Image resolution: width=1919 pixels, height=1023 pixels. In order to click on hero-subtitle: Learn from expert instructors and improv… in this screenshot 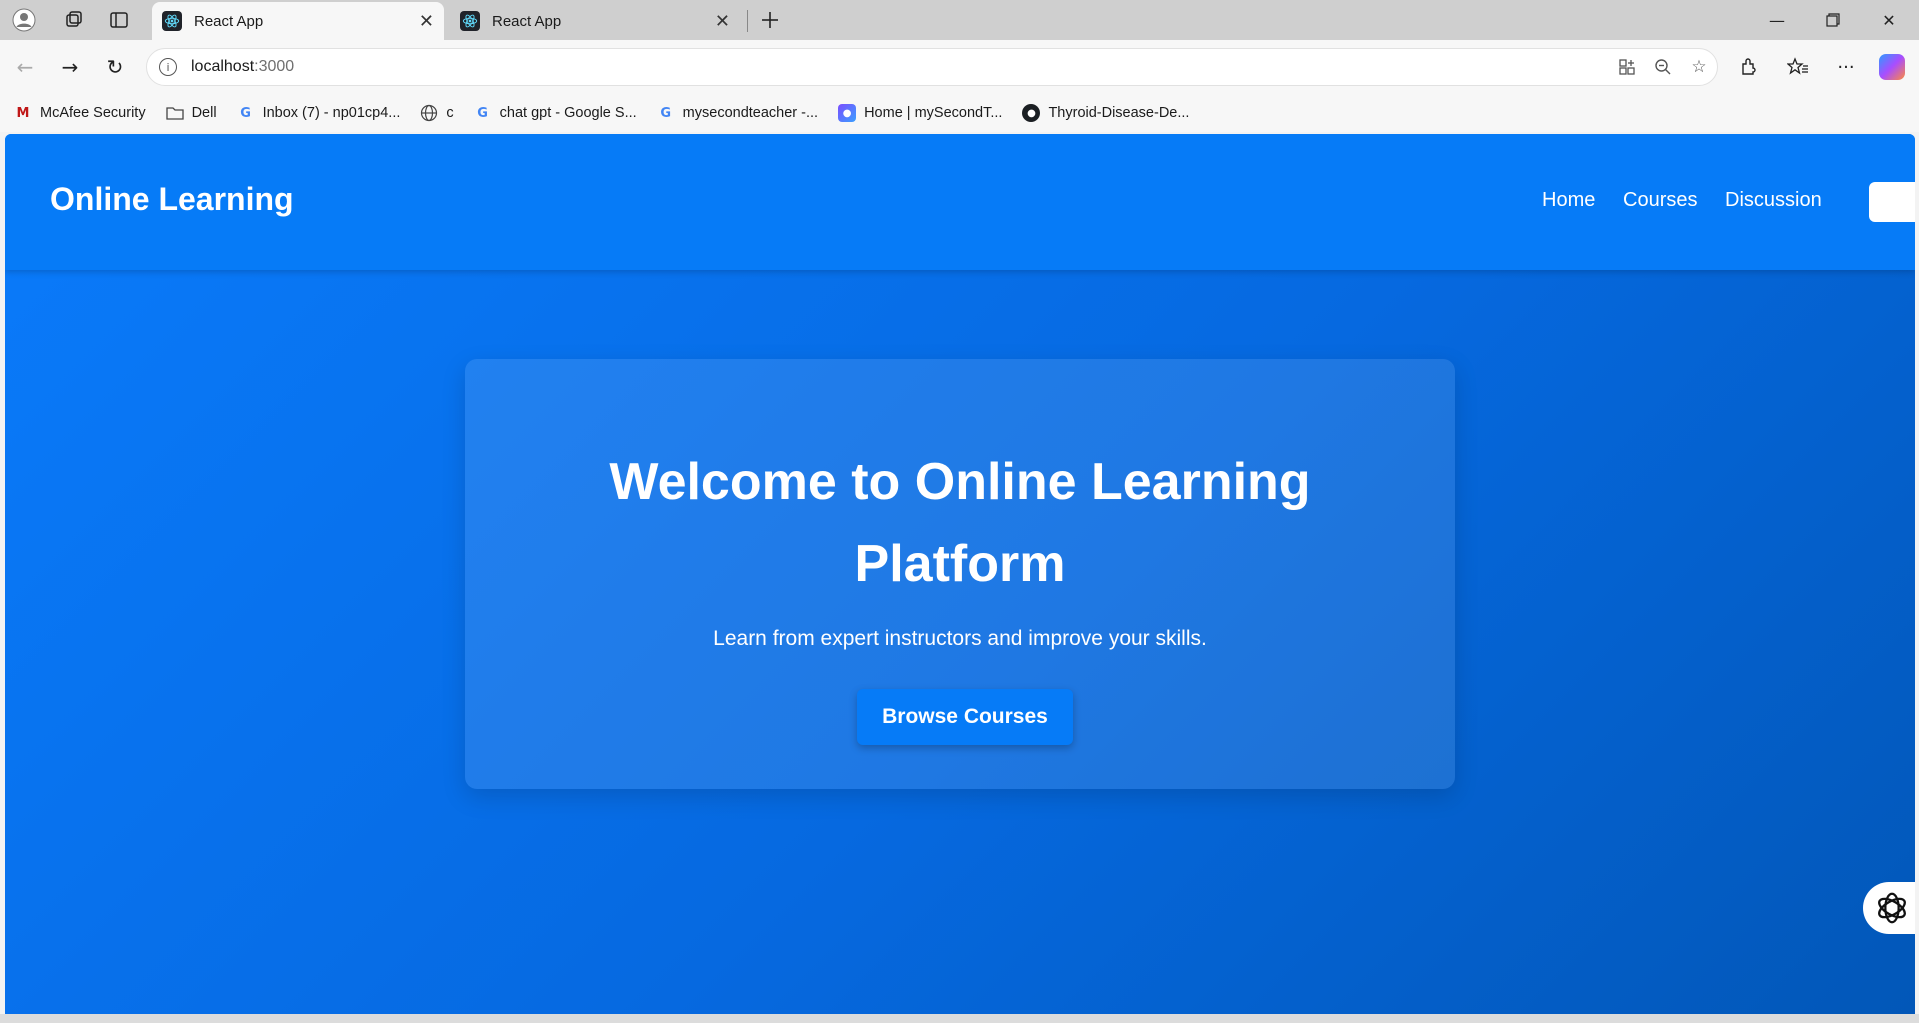, I will do `click(960, 638)`.